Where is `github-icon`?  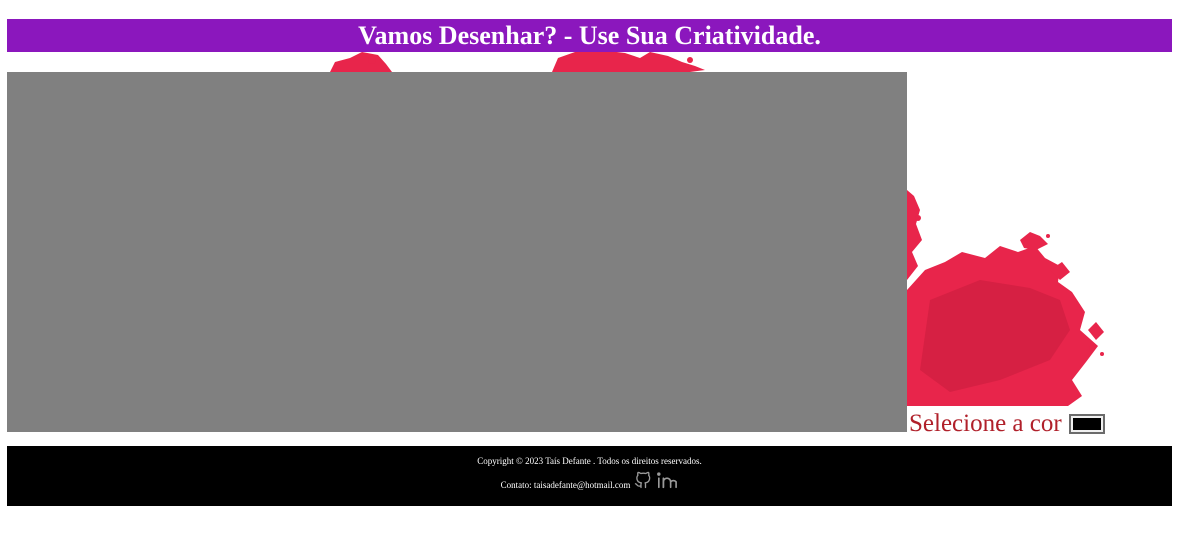 github-icon is located at coordinates (643, 481).